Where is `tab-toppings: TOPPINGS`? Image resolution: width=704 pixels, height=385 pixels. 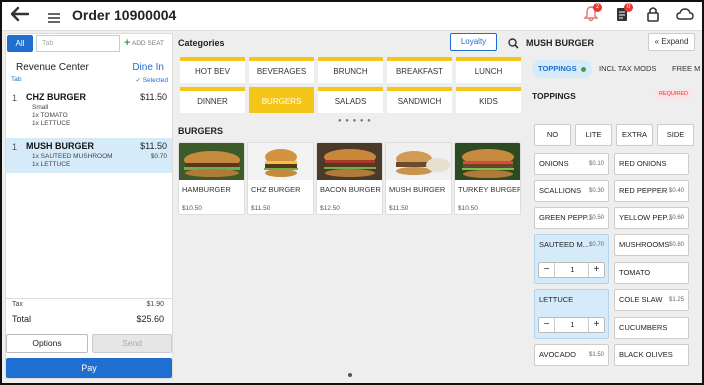
tab-toppings: TOPPINGS is located at coordinates (562, 69).